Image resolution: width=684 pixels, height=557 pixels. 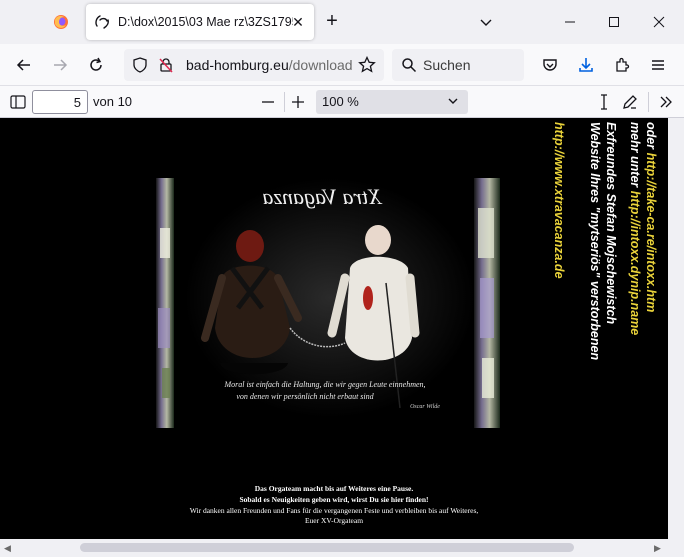 What do you see at coordinates (113, 101) in the screenshot?
I see `page-count: von 10` at bounding box center [113, 101].